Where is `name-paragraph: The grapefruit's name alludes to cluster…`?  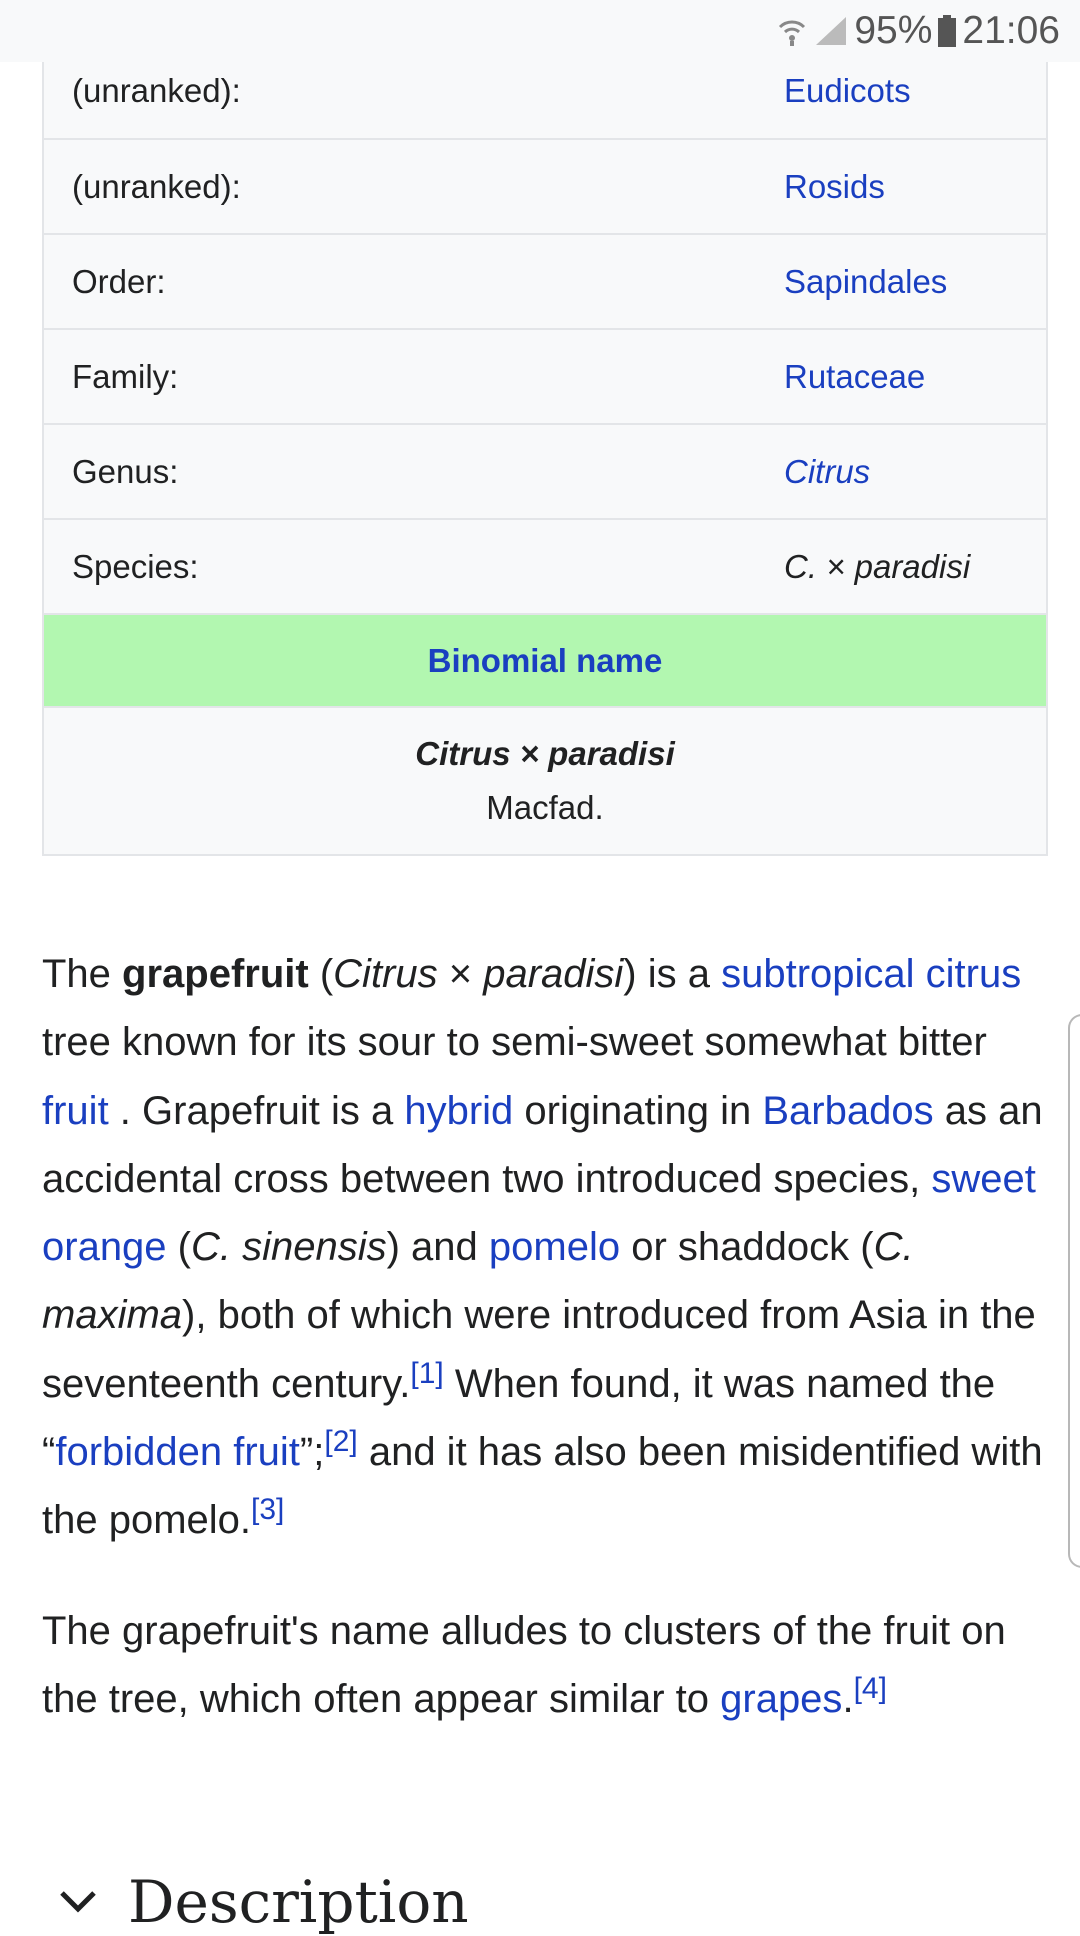
name-paragraph: The grapefruit's name alludes to cluster… is located at coordinates (547, 1665).